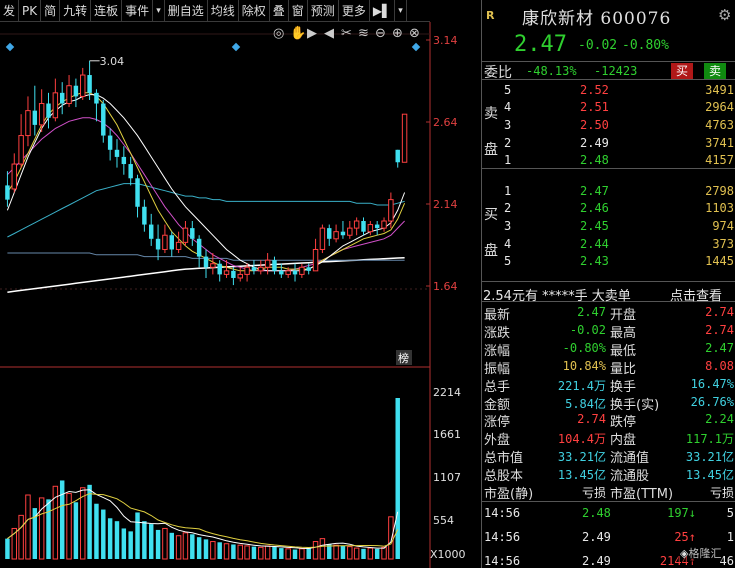 The width and height of the screenshot is (735, 568). What do you see at coordinates (594, 261) in the screenshot?
I see `bid-price: 2.43` at bounding box center [594, 261].